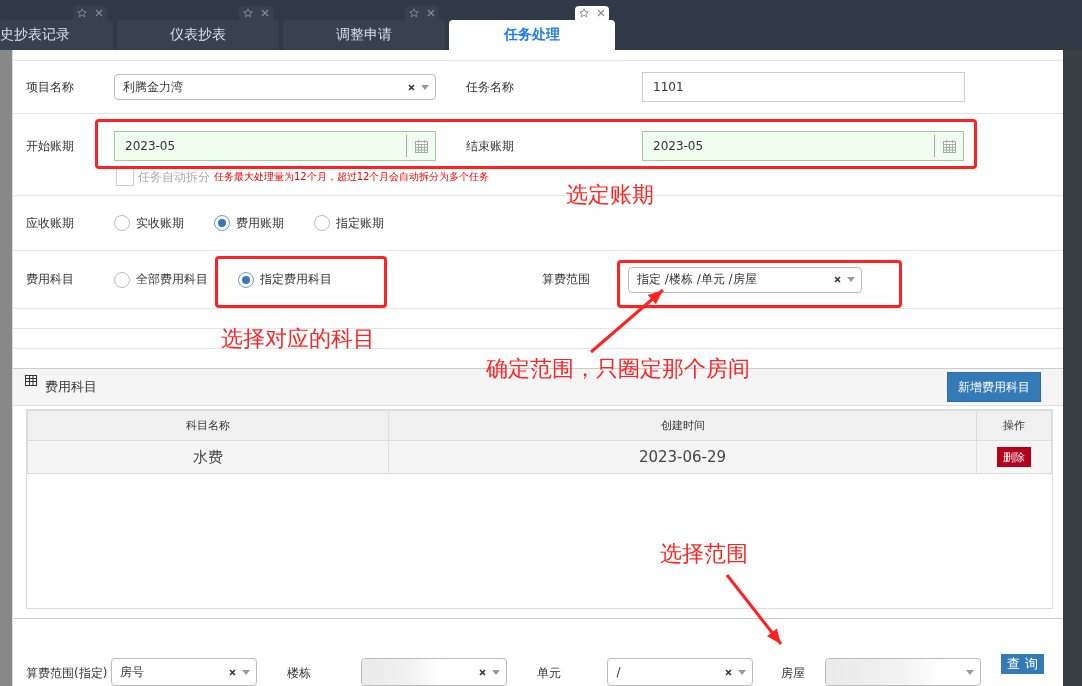  I want to click on tab: 仪表抄表, so click(198, 35).